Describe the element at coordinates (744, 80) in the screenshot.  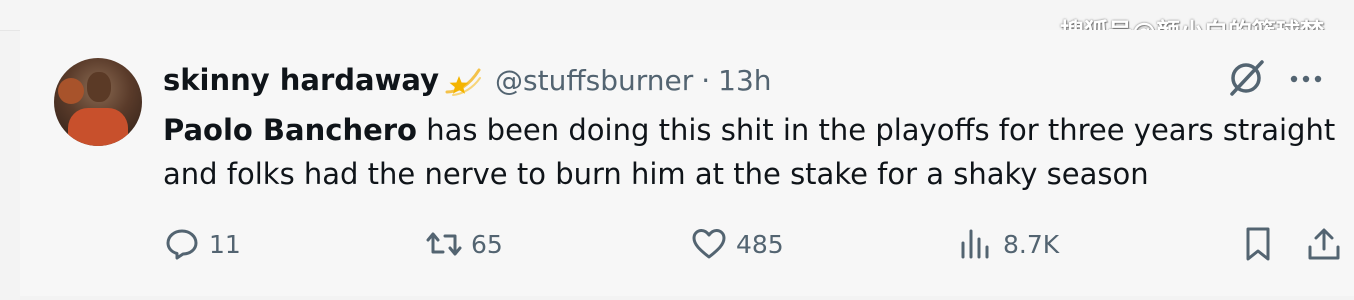
I see `timestamp: 13h` at that location.